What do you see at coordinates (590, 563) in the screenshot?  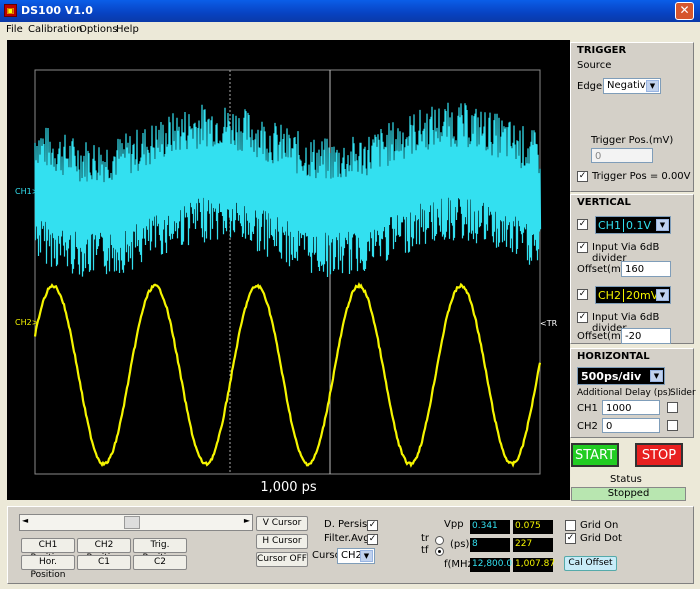 I see `cal-offset-button: Cal Offset` at bounding box center [590, 563].